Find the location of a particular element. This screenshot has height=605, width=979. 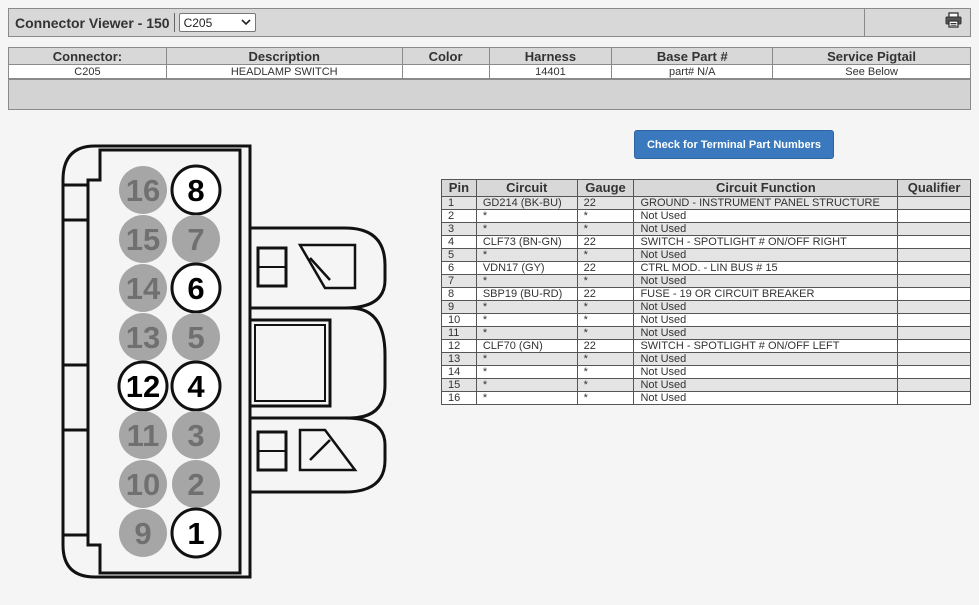

pin-cell: 11 is located at coordinates (459, 333).